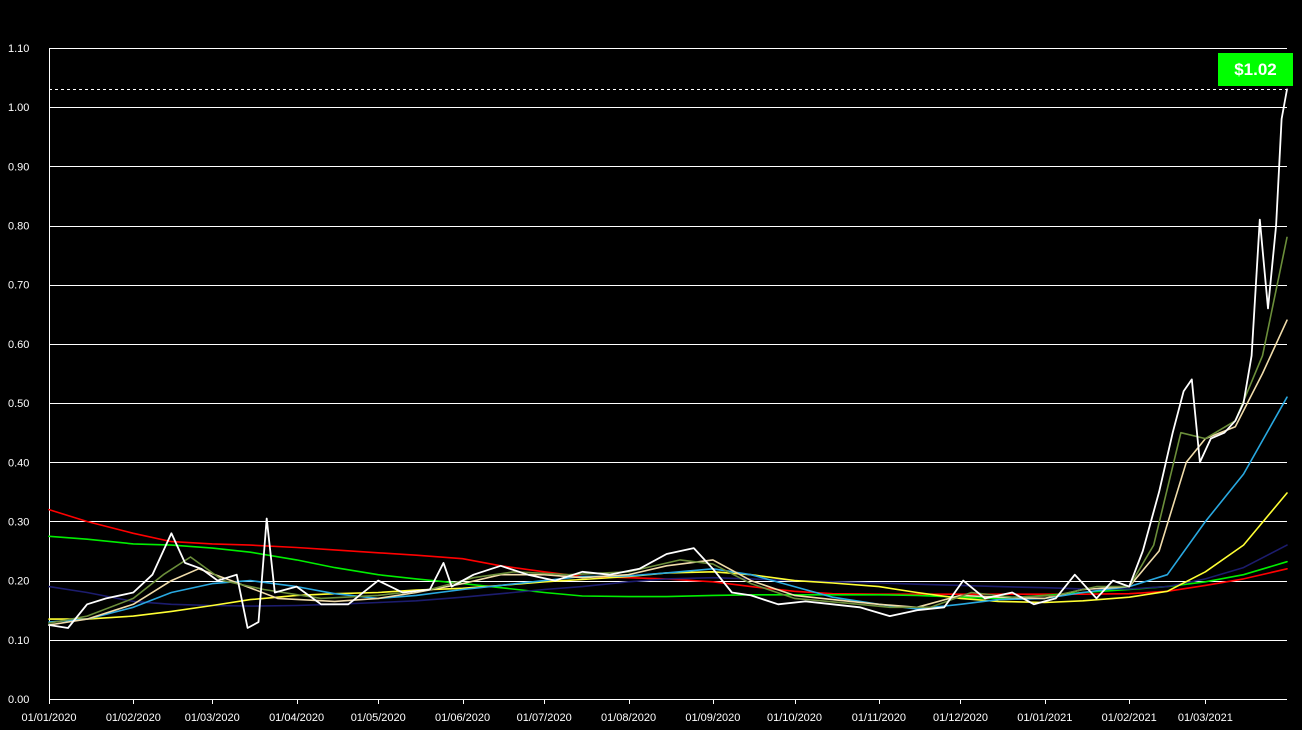 This screenshot has height=730, width=1302. Describe the element at coordinates (18, 404) in the screenshot. I see `y-tick-label: 0.50` at that location.